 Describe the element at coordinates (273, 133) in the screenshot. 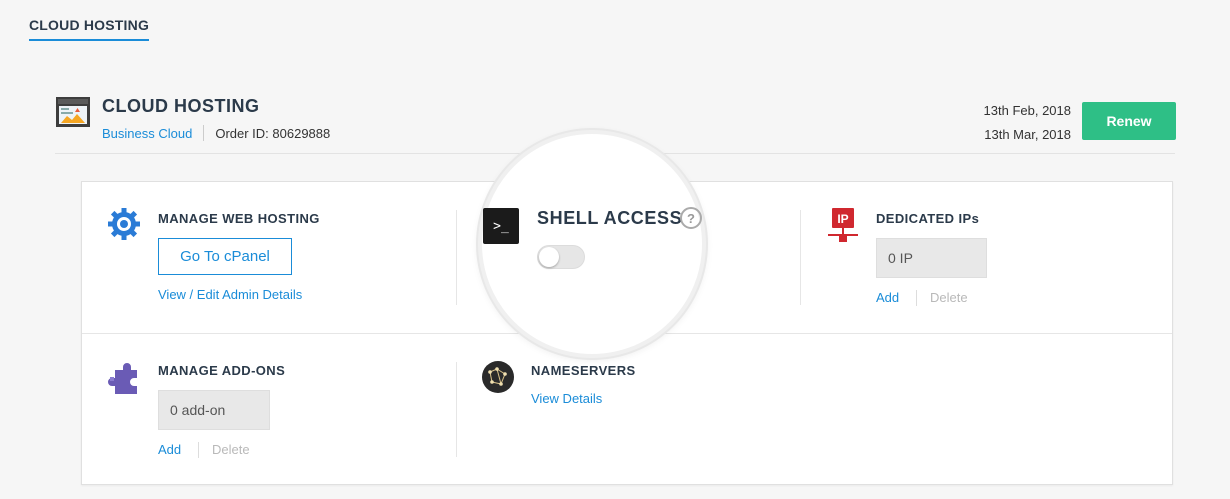

I see `order-id: Order ID: 80629888` at that location.